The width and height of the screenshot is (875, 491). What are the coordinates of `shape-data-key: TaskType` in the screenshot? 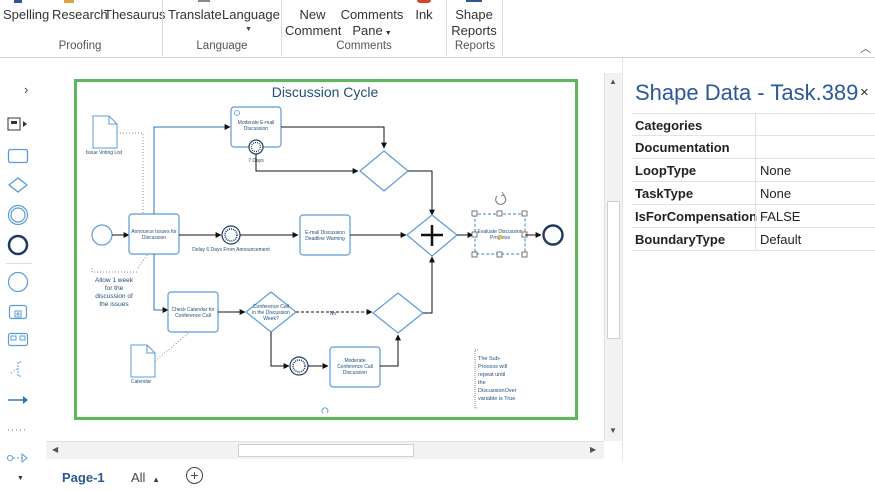 It's located at (664, 193).